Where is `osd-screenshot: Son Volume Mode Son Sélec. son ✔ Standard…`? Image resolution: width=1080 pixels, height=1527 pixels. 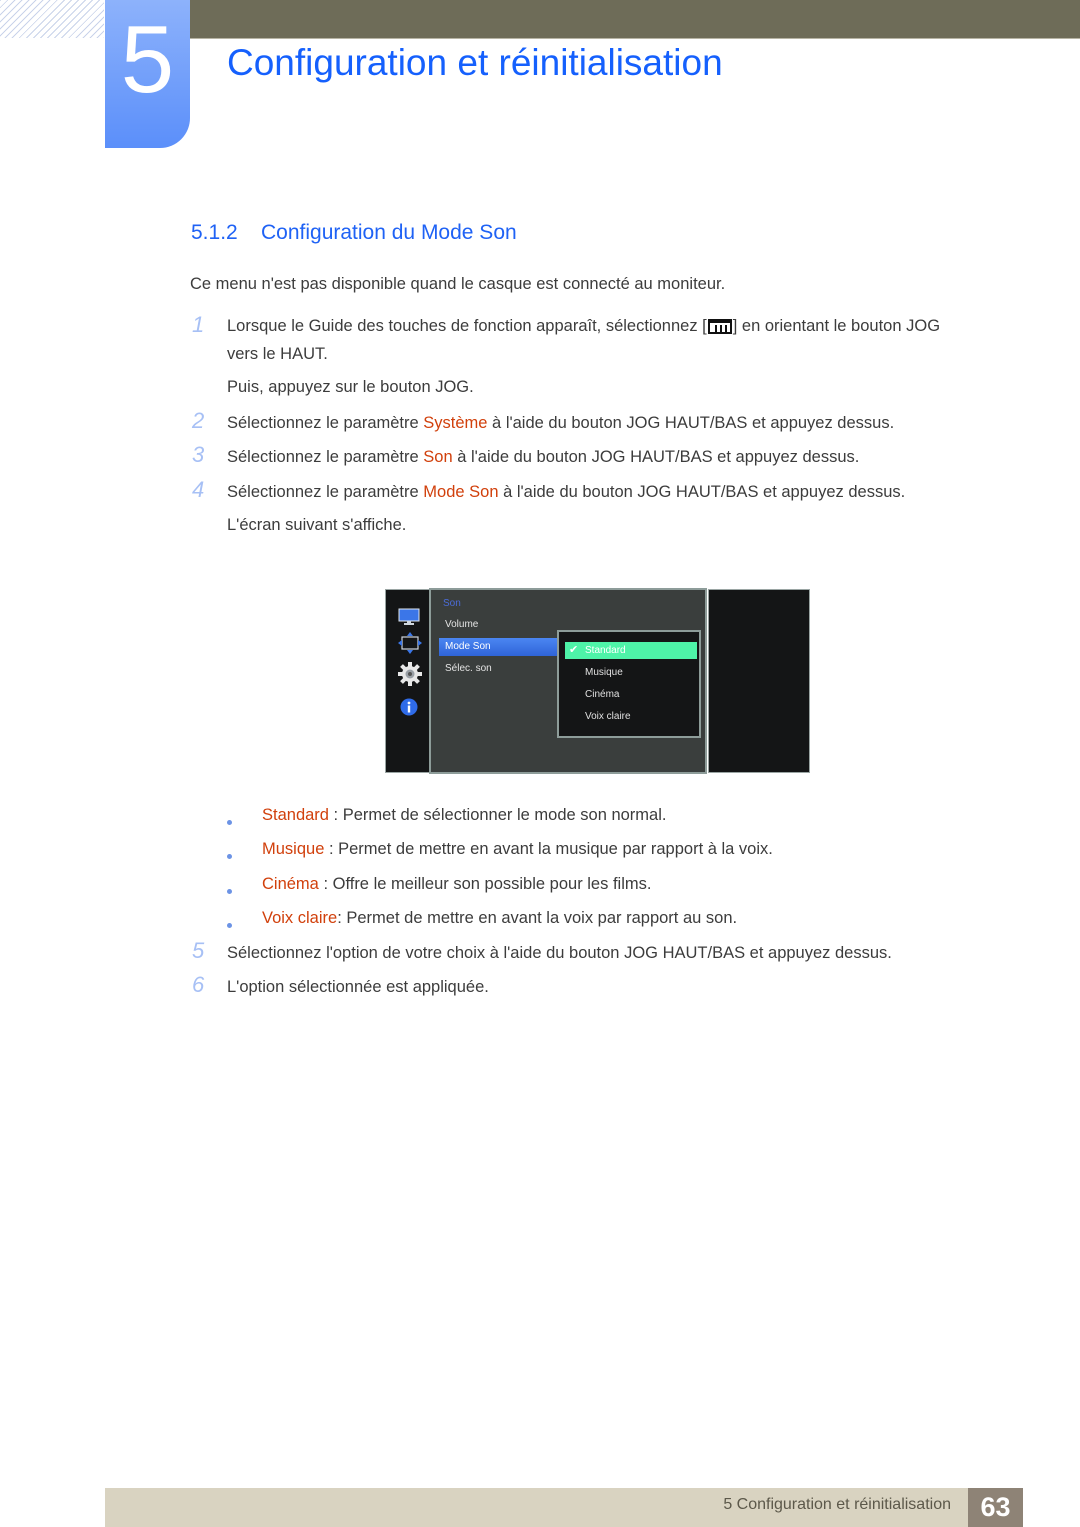 osd-screenshot: Son Volume Mode Son Sélec. son ✔ Standard… is located at coordinates (597, 681).